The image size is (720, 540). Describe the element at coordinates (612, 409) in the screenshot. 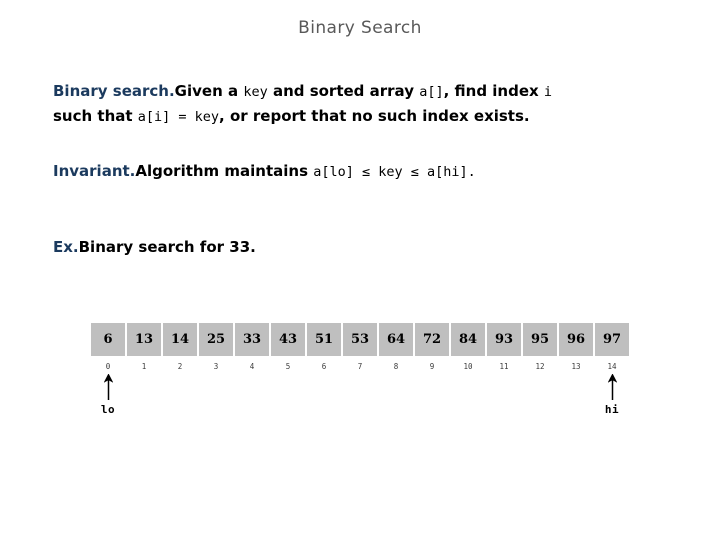

I see `pointer-hi-label: hi` at that location.